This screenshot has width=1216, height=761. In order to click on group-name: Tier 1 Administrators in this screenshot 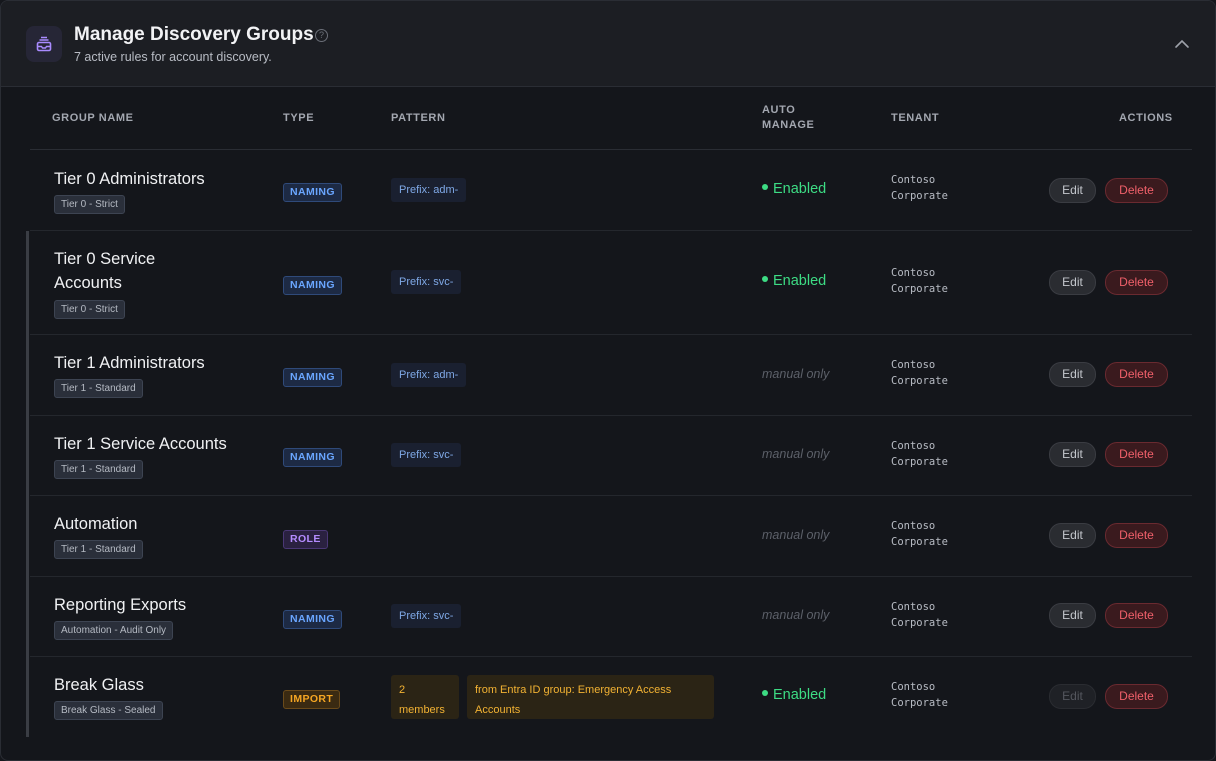, I will do `click(129, 363)`.